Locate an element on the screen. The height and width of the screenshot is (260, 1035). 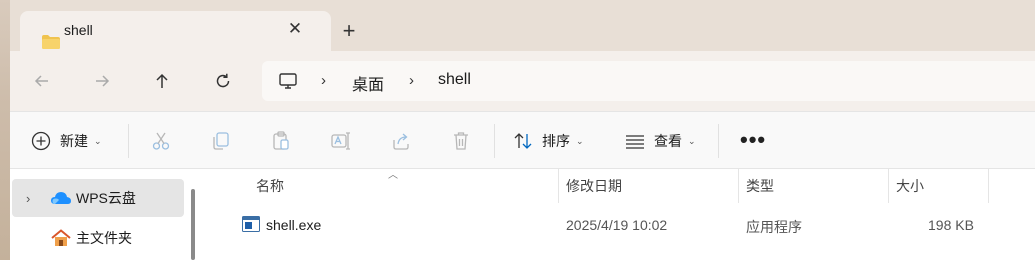
sort-button: 排序 ⌄ is located at coordinates (548, 141).